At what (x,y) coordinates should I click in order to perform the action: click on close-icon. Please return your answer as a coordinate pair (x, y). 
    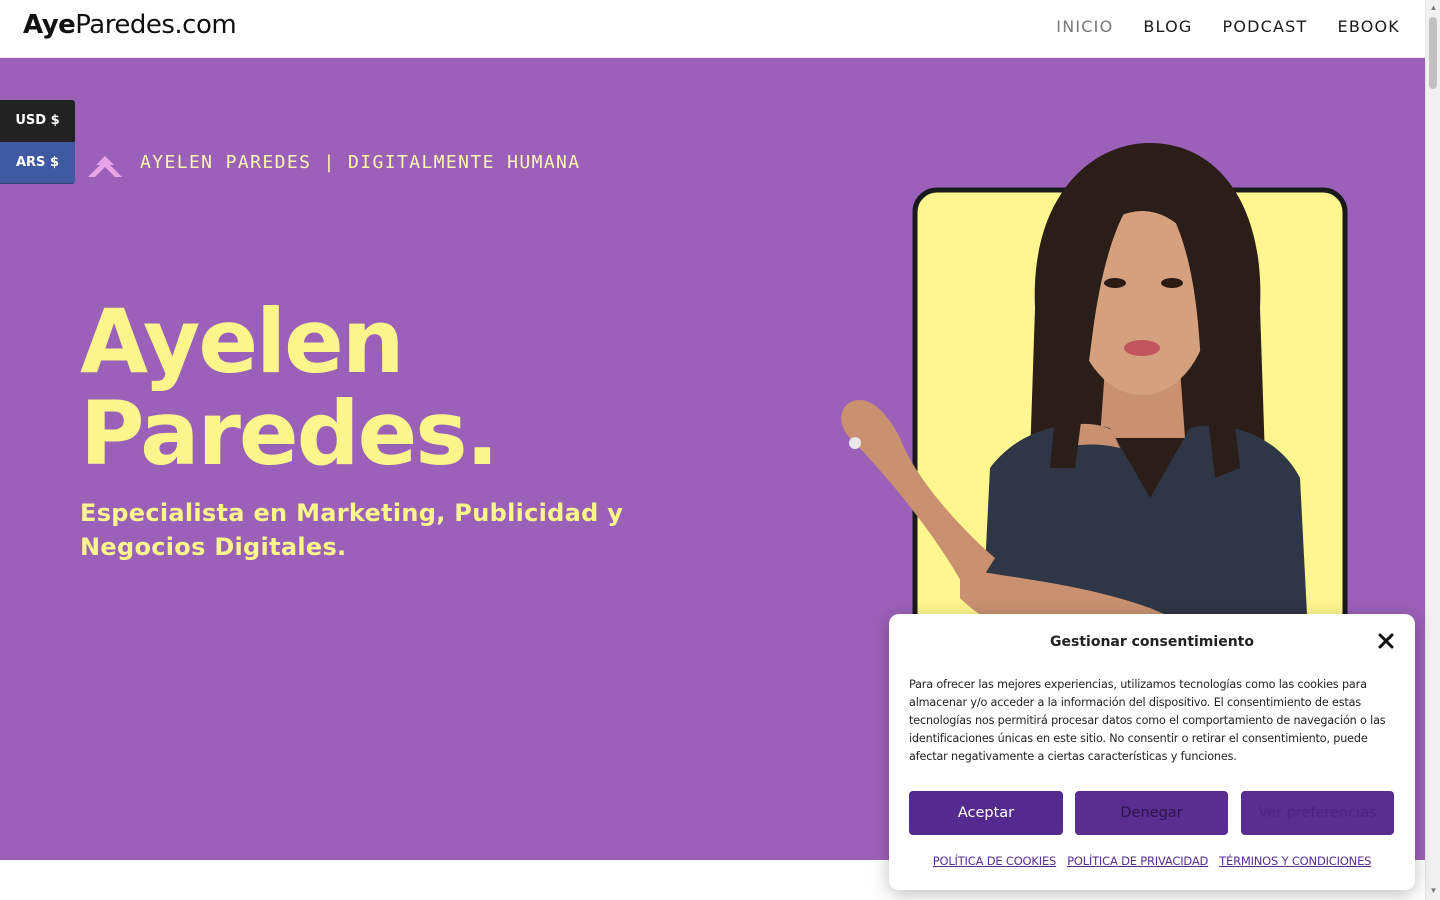
    Looking at the image, I should click on (1386, 641).